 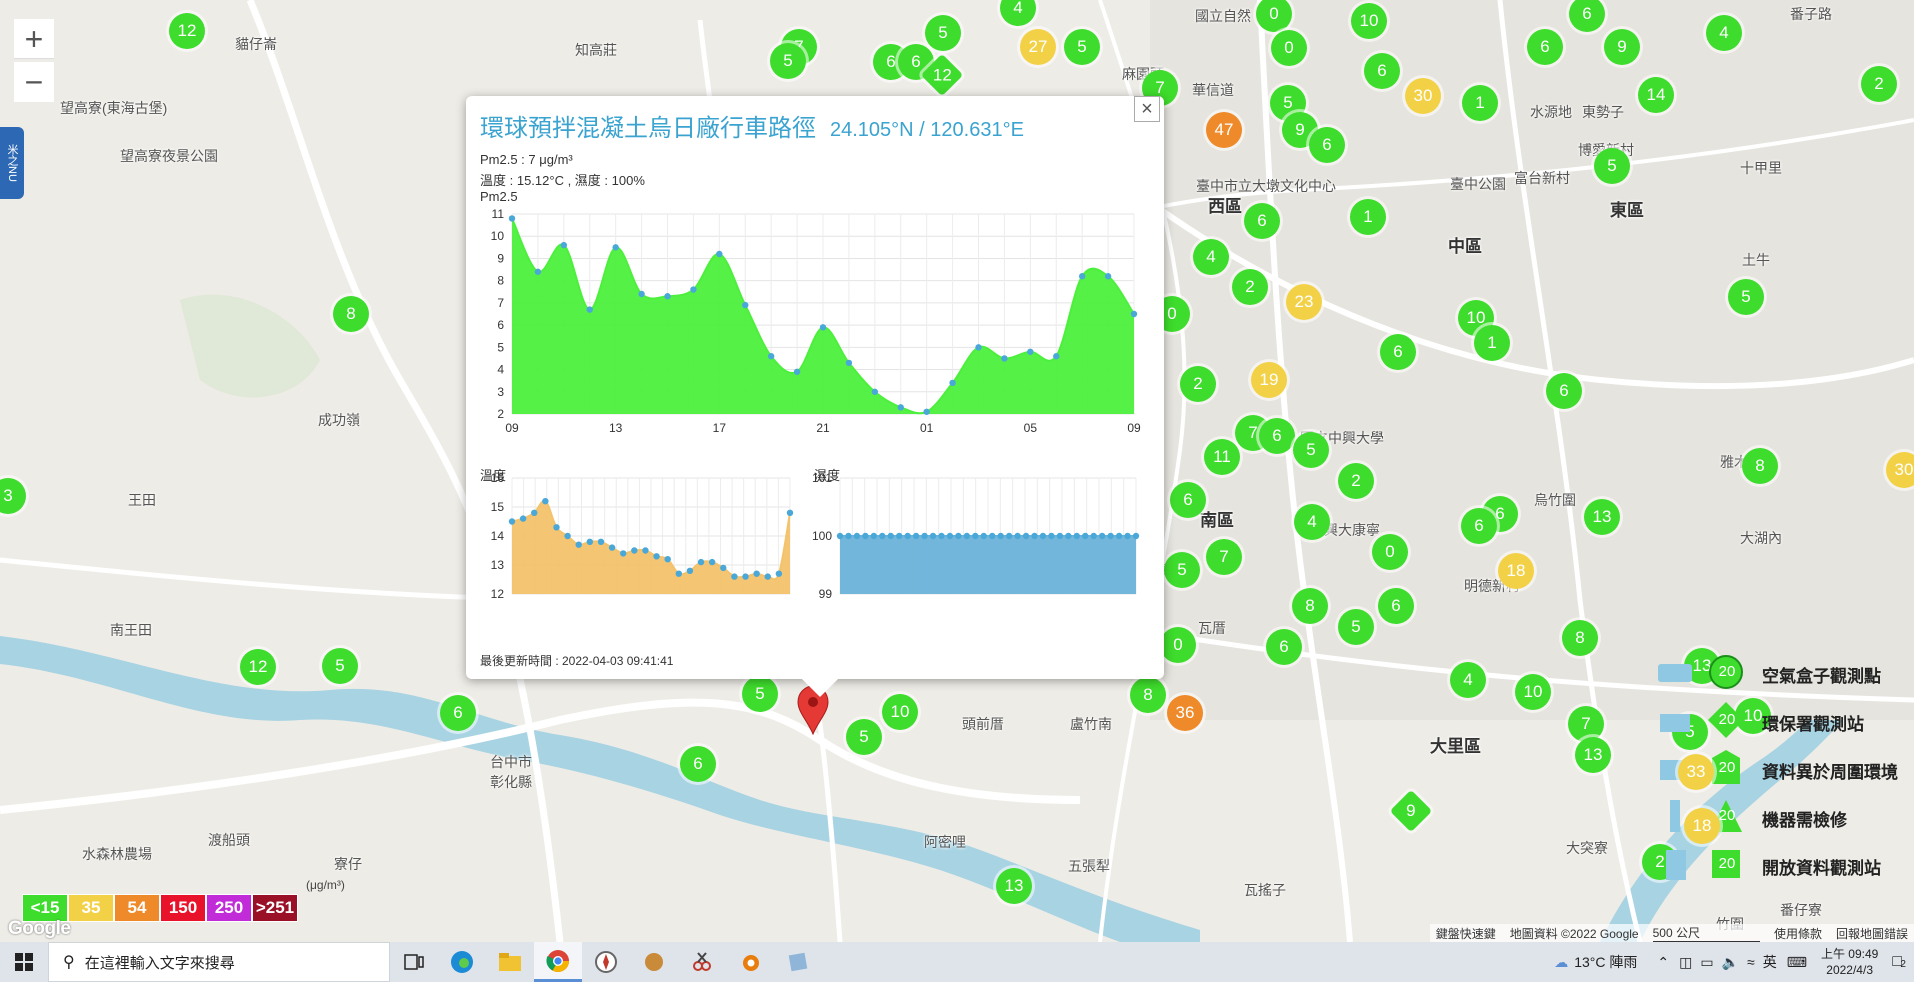 What do you see at coordinates (1587, 13) in the screenshot?
I see `sensor-marker-value: 6` at bounding box center [1587, 13].